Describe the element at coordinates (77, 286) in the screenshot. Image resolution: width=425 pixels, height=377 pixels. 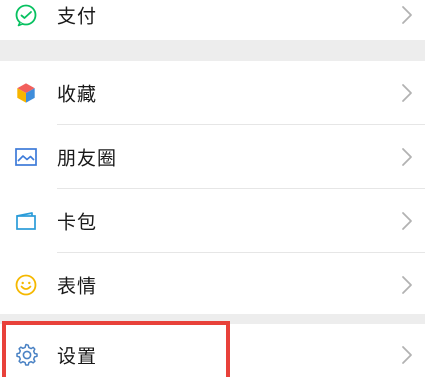
I see `menu-item-label: 表情` at that location.